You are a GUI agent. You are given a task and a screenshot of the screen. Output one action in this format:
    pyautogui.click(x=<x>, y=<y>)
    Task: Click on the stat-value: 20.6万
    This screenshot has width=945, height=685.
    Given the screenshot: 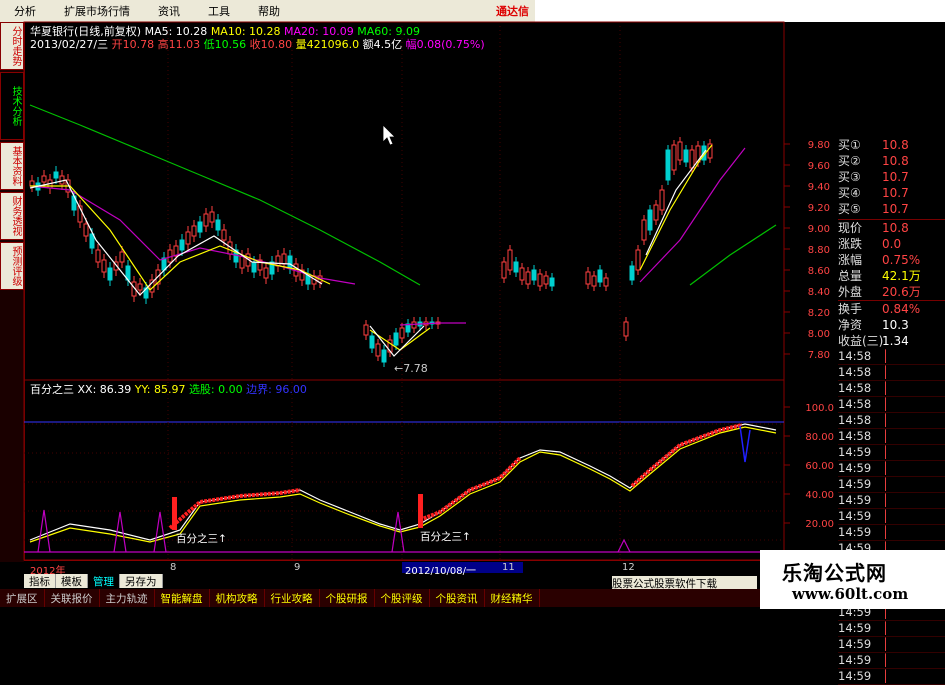 What is the action you would take?
    pyautogui.click(x=901, y=292)
    